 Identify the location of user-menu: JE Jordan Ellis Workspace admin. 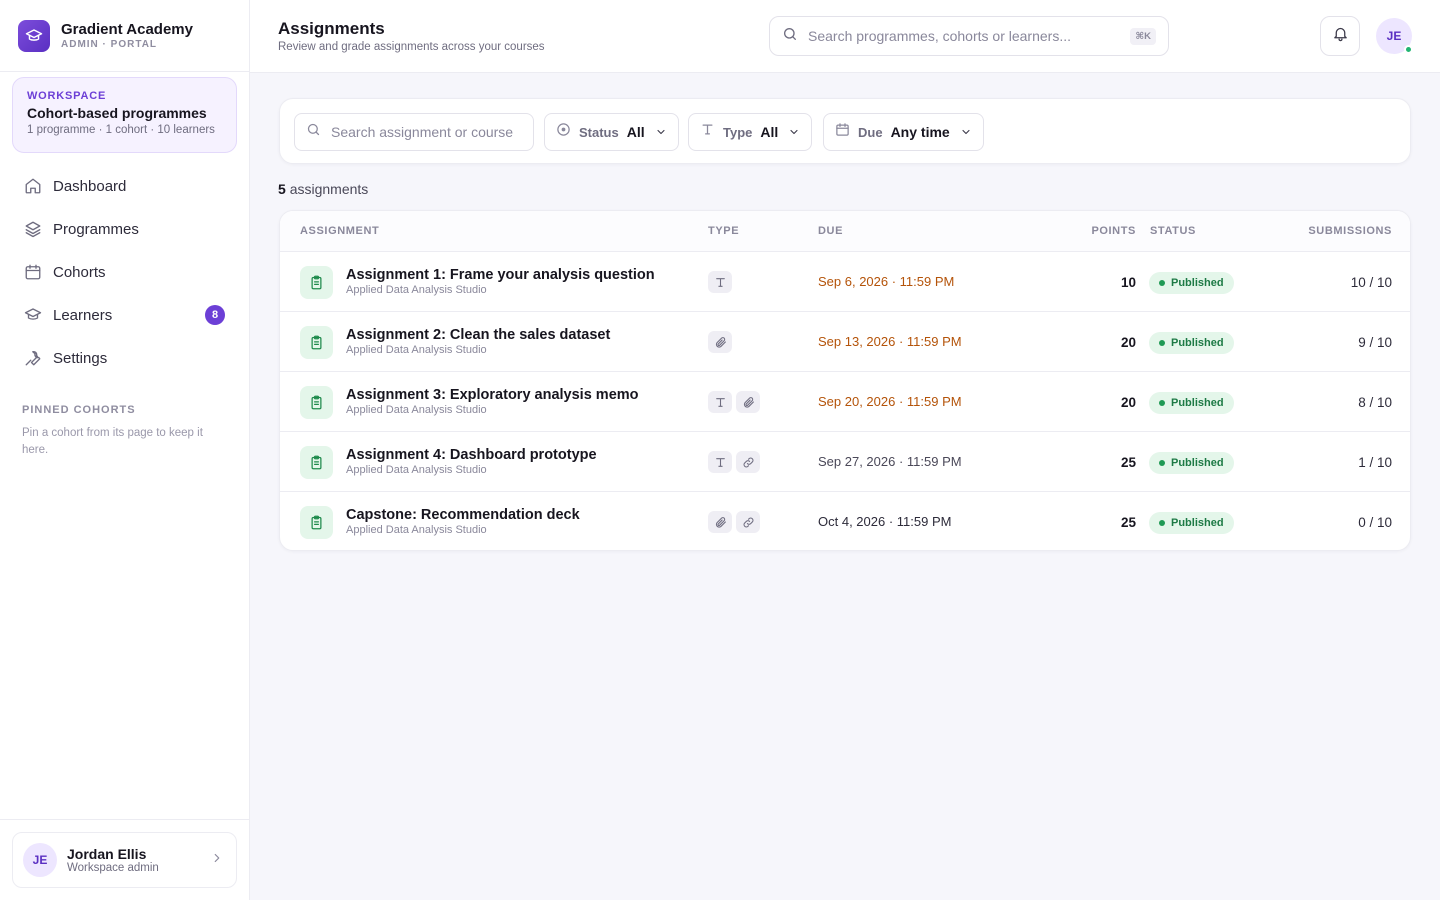
(124, 860).